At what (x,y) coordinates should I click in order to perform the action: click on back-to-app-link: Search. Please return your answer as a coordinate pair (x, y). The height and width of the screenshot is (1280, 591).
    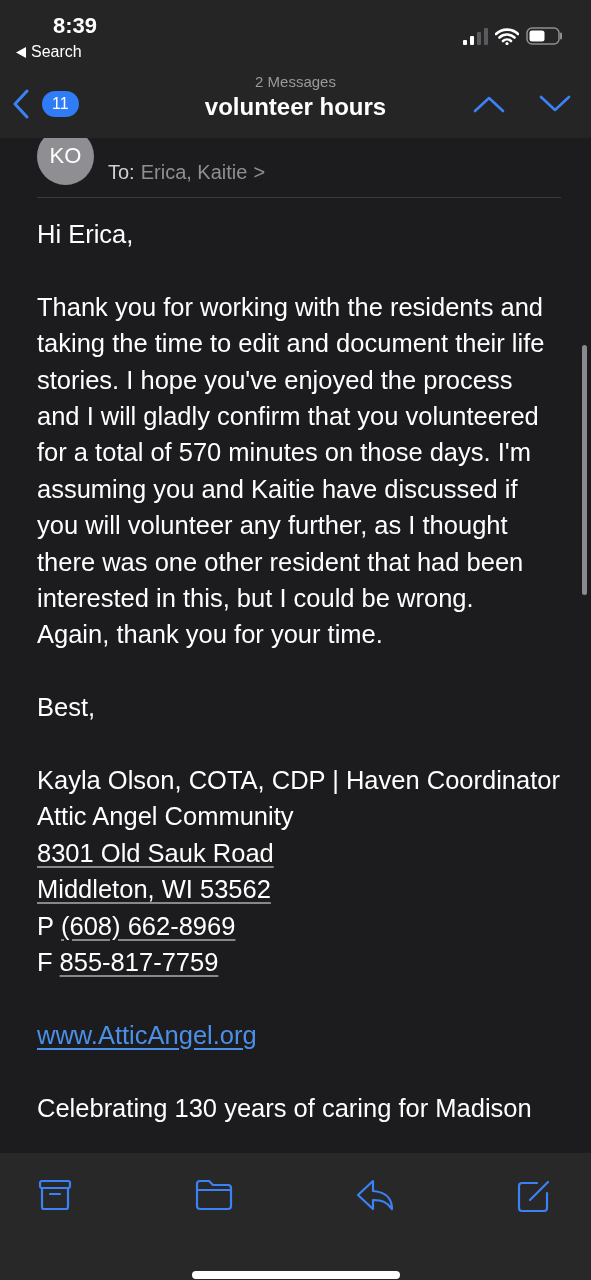
    Looking at the image, I should click on (49, 52).